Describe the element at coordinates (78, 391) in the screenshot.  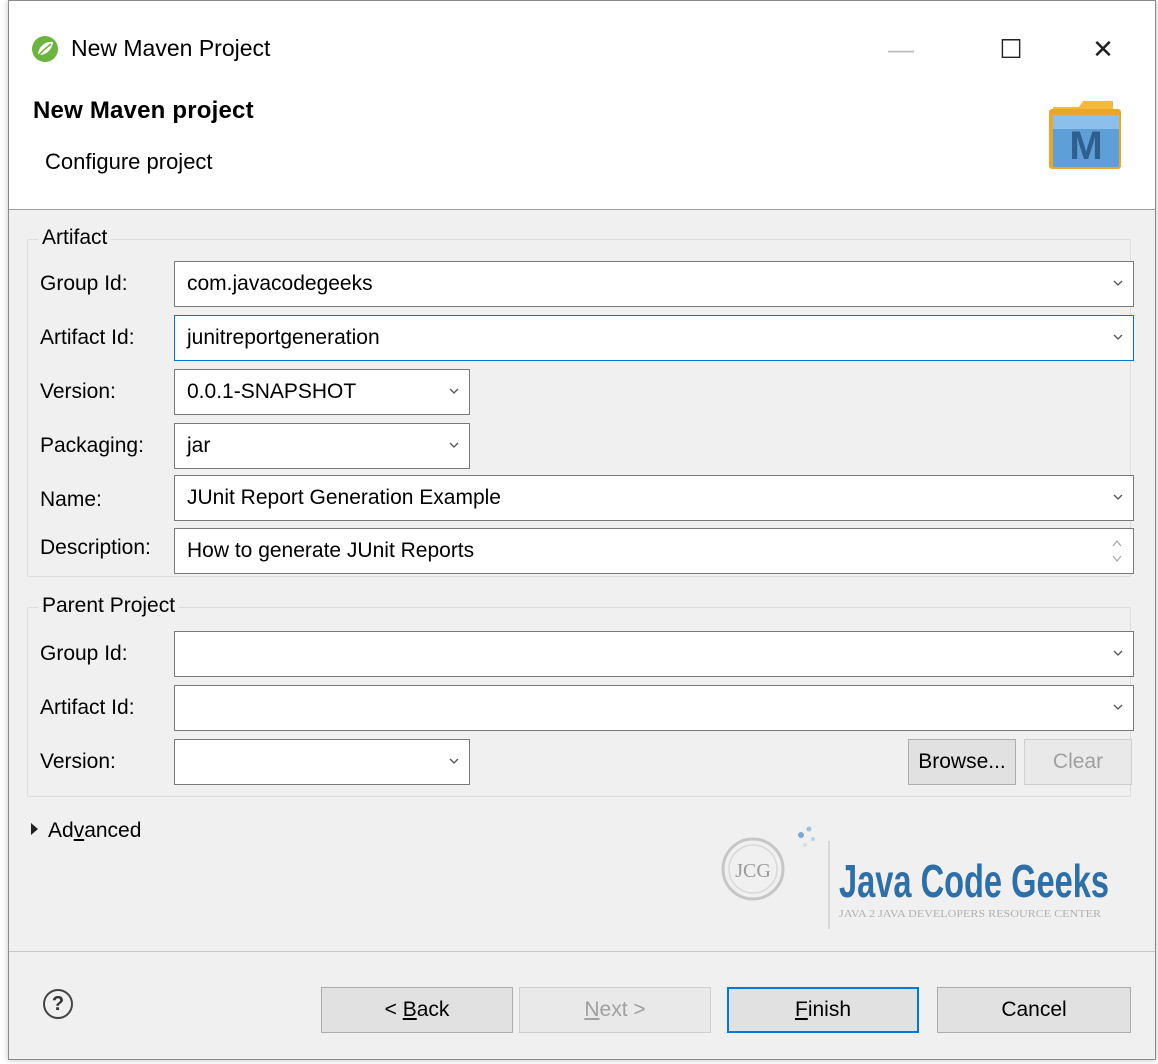
I see `version-label: Version:` at that location.